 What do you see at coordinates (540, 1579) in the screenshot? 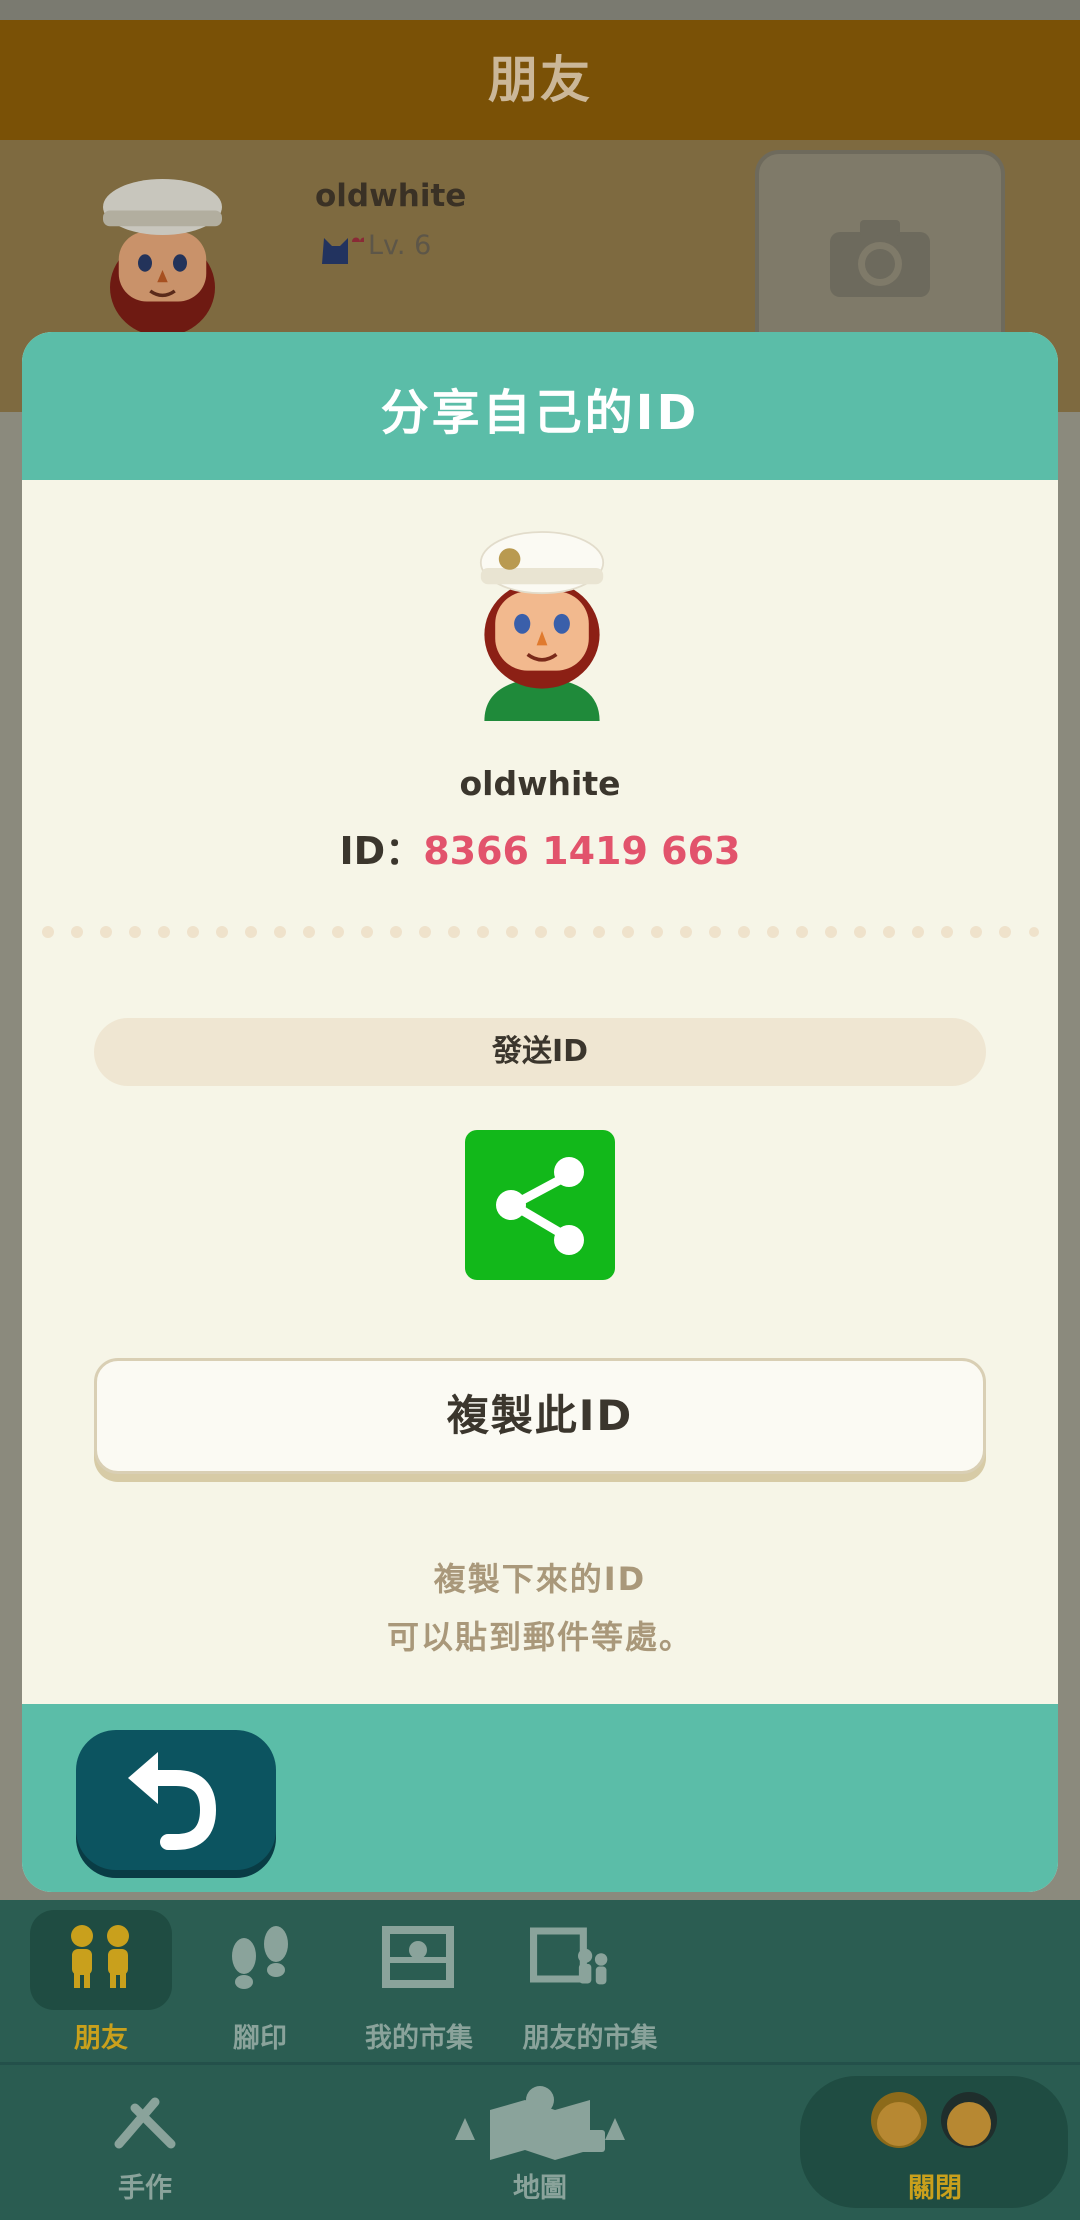
I see `copy-note-line1: 複製下來的ID` at bounding box center [540, 1579].